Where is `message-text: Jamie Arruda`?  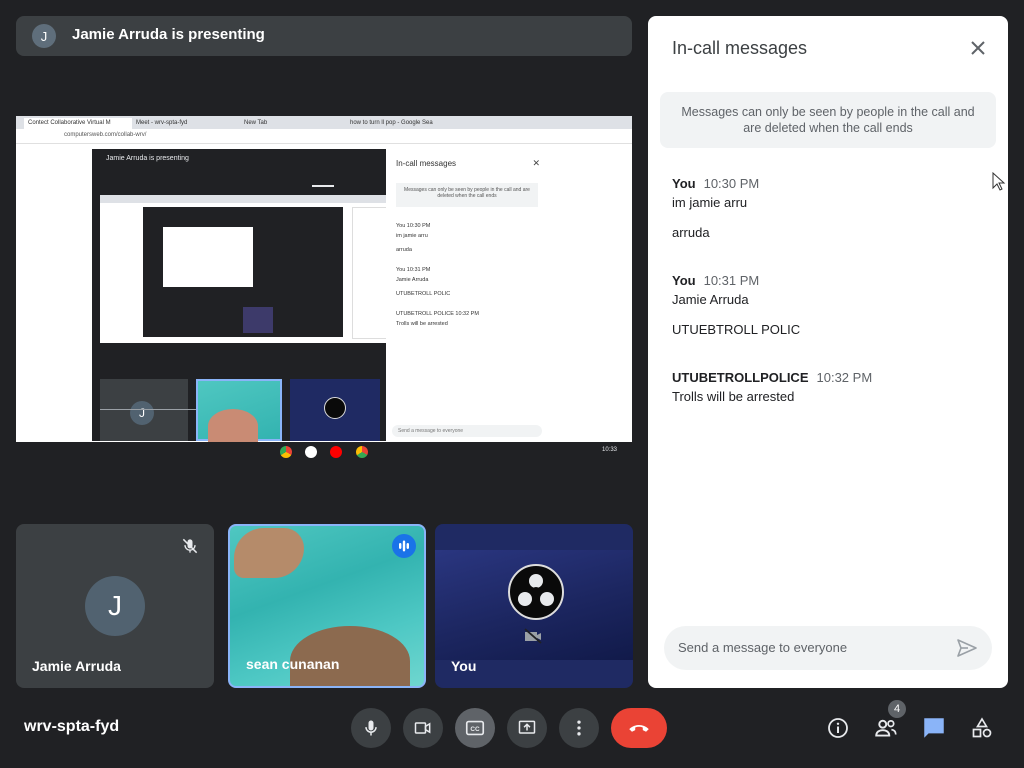
message-text: Jamie Arruda is located at coordinates (710, 299).